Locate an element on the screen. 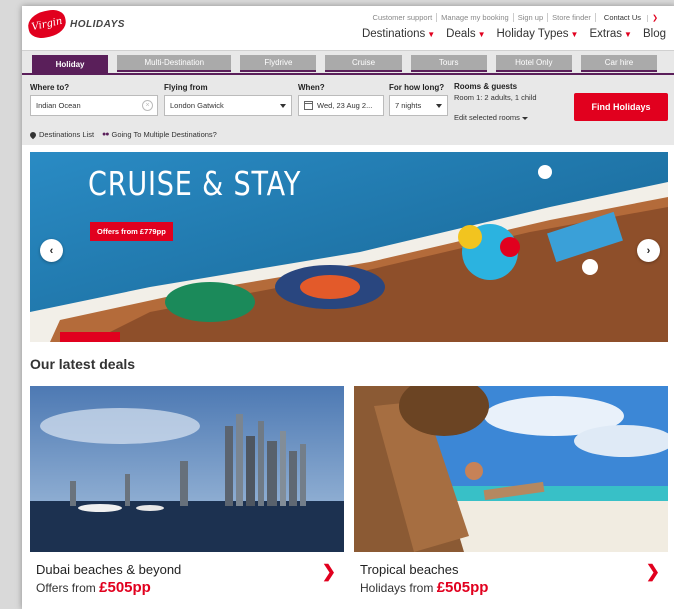  tab-holiday: Holiday is located at coordinates (70, 64).